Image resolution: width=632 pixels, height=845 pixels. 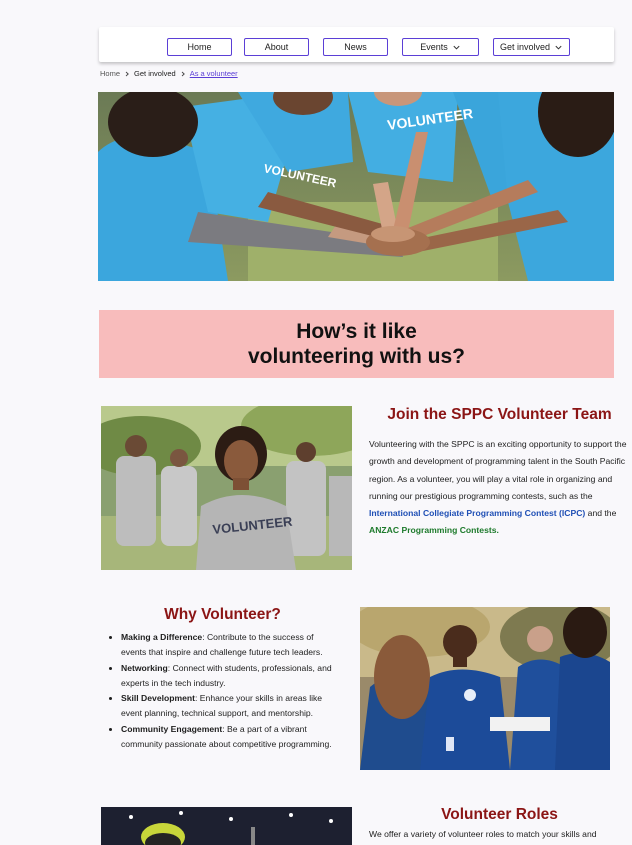 What do you see at coordinates (226, 488) in the screenshot?
I see `volunteer-smiling-image: VOLUNTEER` at bounding box center [226, 488].